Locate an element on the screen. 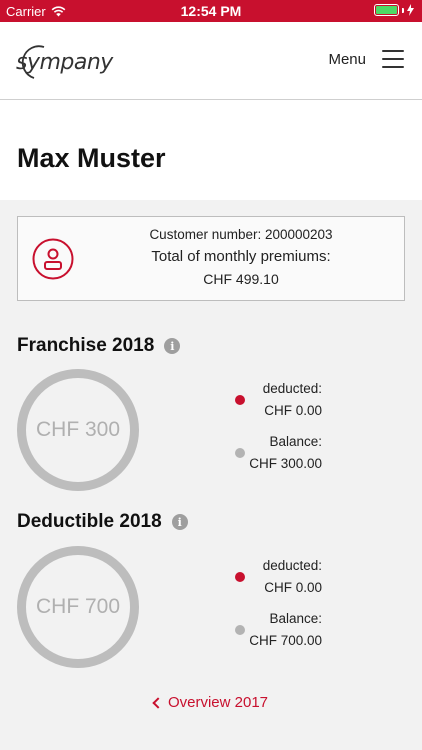 The width and height of the screenshot is (422, 750). clock: 12:54 PM is located at coordinates (211, 11).